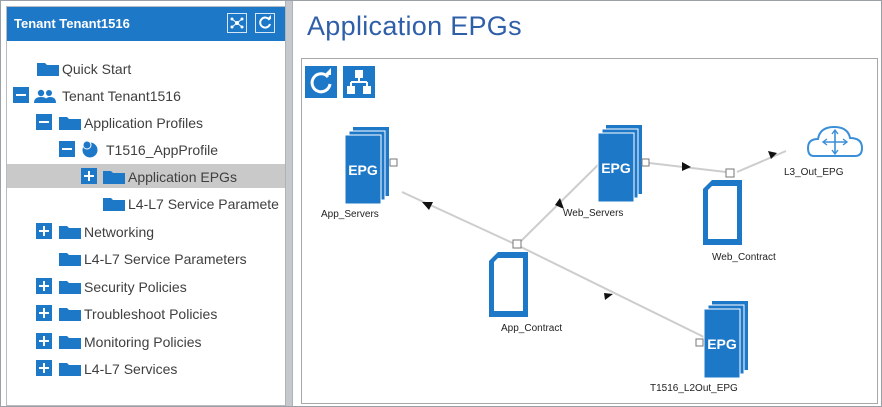 Image resolution: width=882 pixels, height=407 pixels. Describe the element at coordinates (722, 206) in the screenshot. I see `contract-node-web-contract` at that location.